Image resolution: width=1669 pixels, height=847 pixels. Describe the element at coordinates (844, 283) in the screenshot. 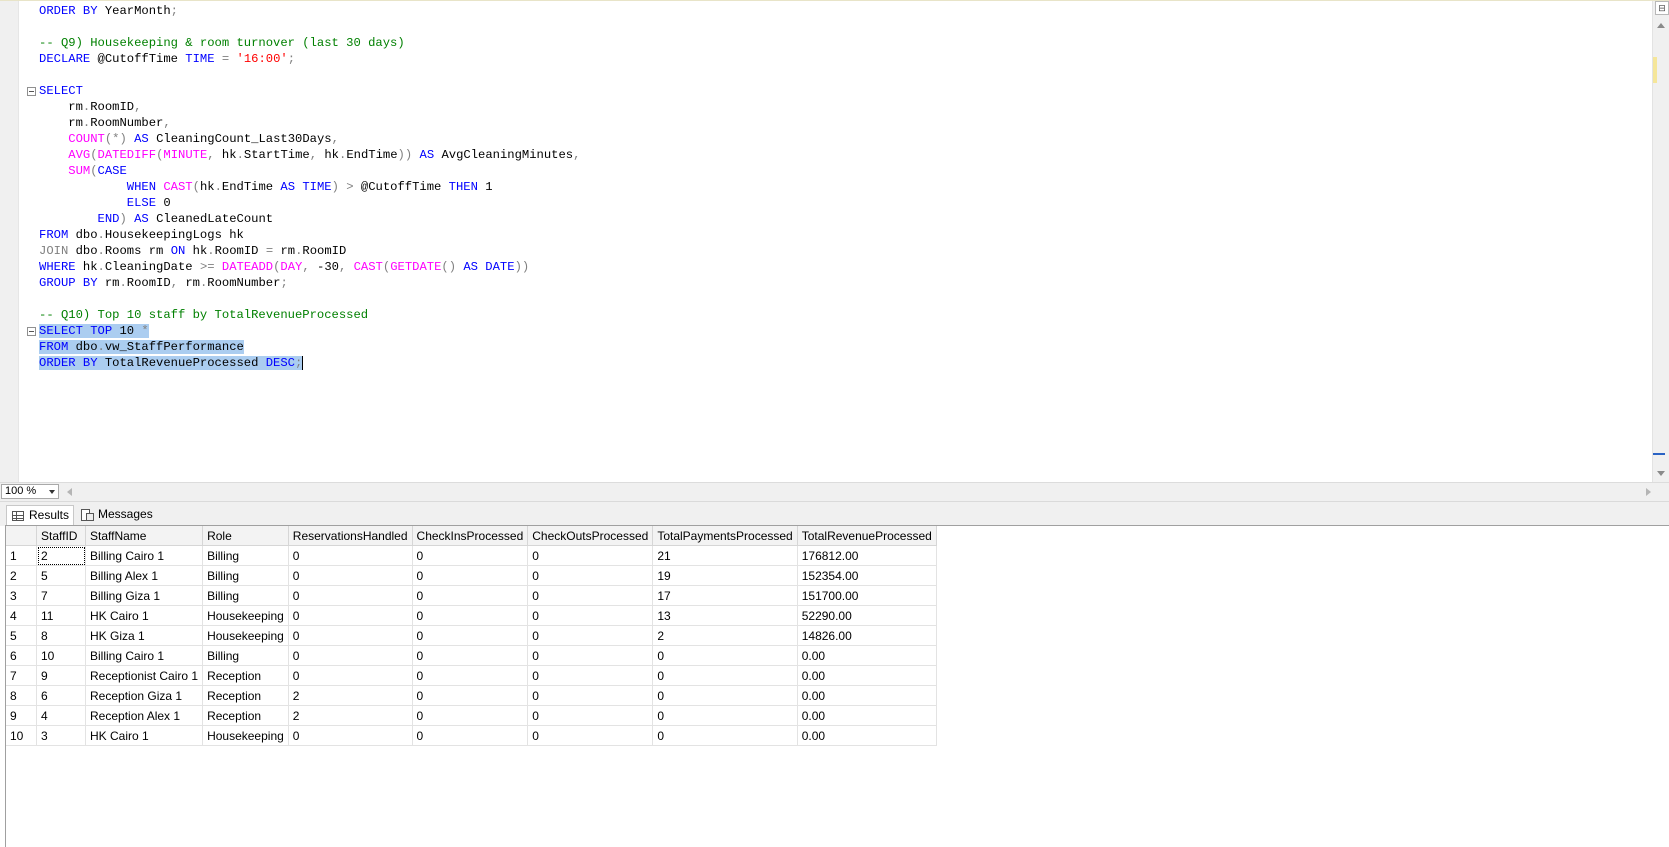

I see `code-line: GROUP BY rm.RoomID, rm.RoomNumber;` at that location.